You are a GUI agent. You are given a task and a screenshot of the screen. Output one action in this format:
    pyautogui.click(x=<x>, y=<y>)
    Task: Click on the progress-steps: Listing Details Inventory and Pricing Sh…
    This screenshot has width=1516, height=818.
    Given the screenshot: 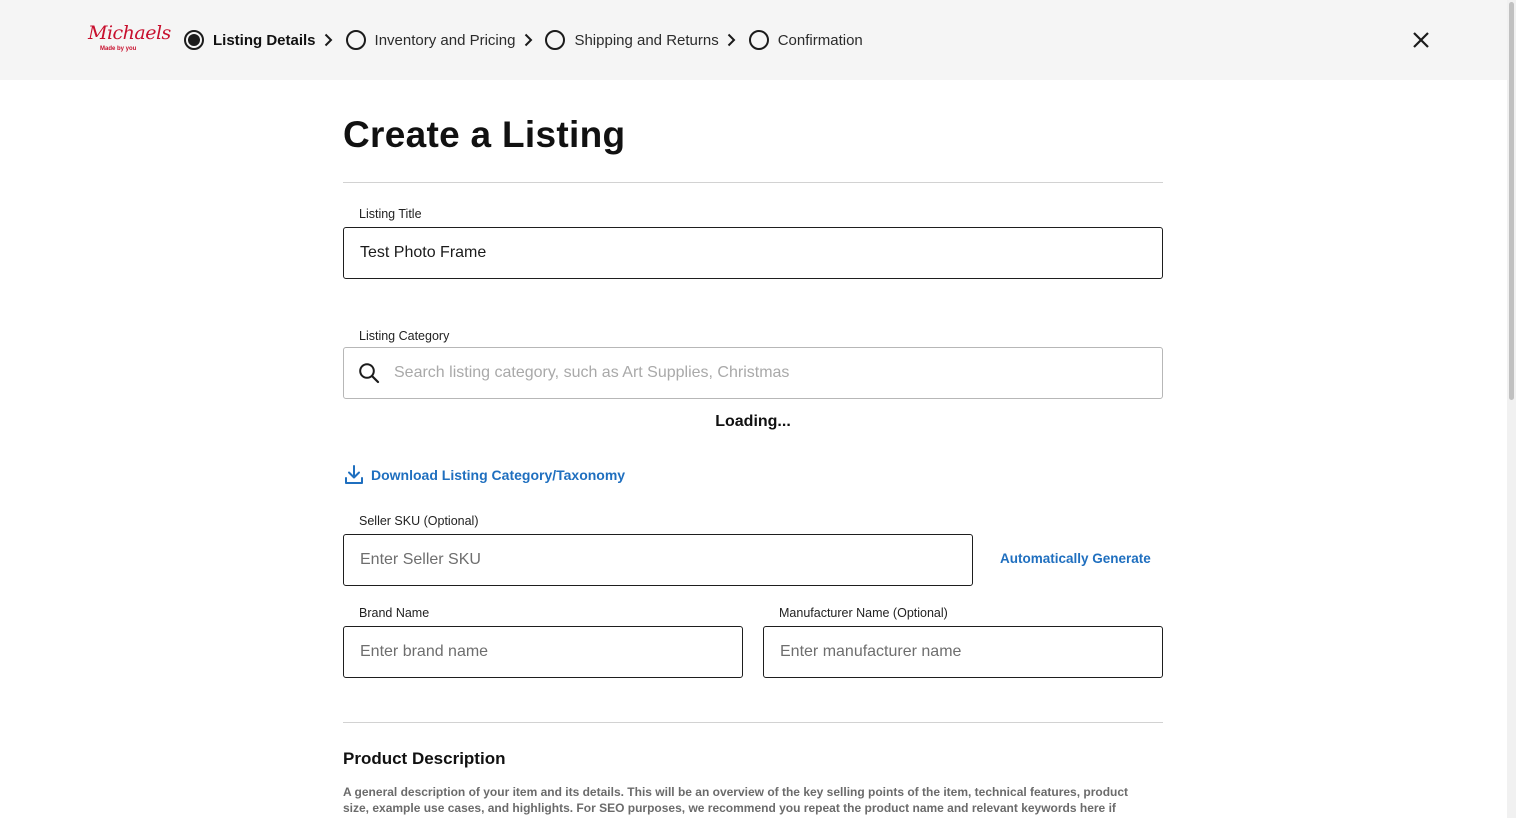 What is the action you would take?
    pyautogui.click(x=523, y=40)
    